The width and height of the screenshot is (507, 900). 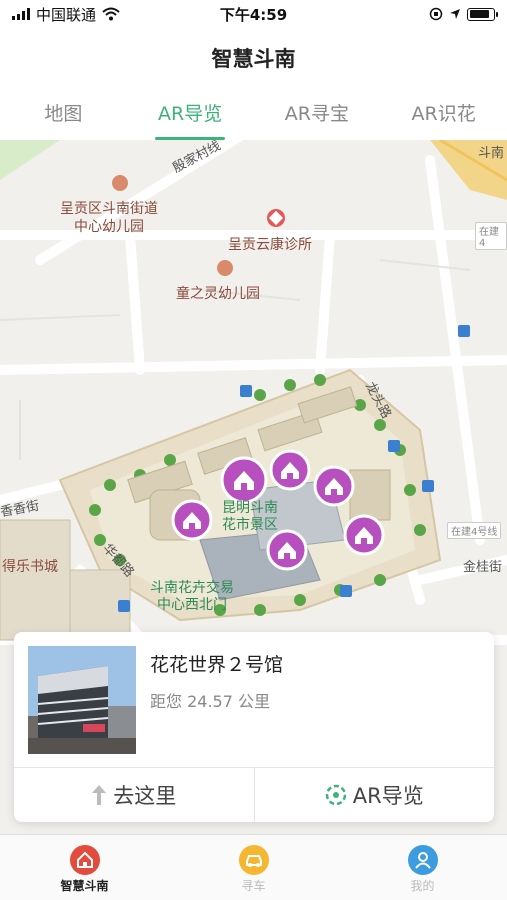 I want to click on scenic-area-label: 昆明斗南 花市景区, so click(x=250, y=516).